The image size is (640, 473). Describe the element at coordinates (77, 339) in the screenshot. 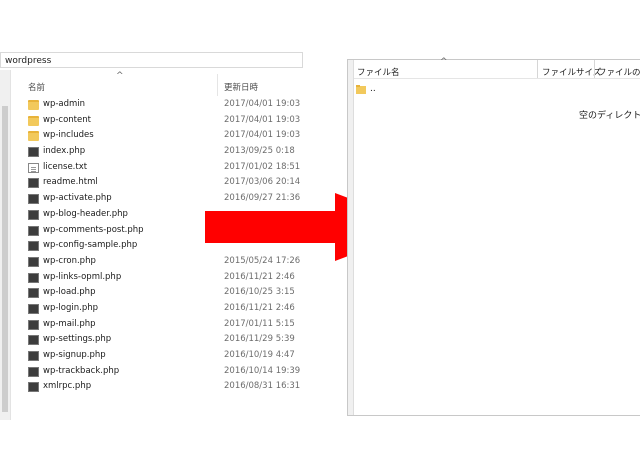

I see `file-name: wp-settings.php` at that location.